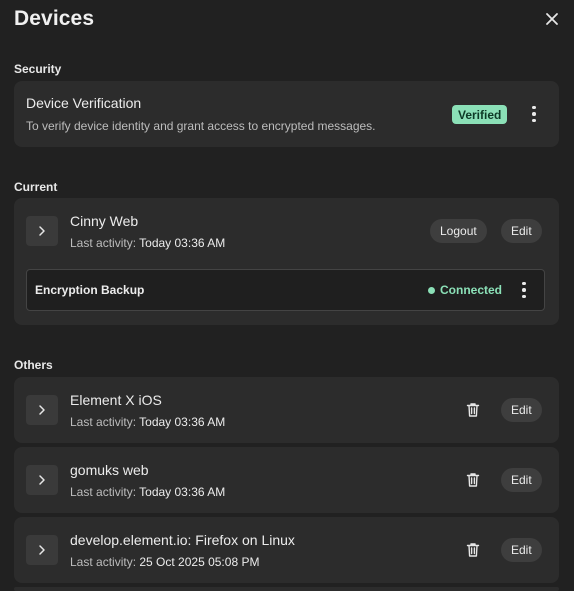 The height and width of the screenshot is (591, 574). Describe the element at coordinates (109, 470) in the screenshot. I see `device-name: gomuks web` at that location.